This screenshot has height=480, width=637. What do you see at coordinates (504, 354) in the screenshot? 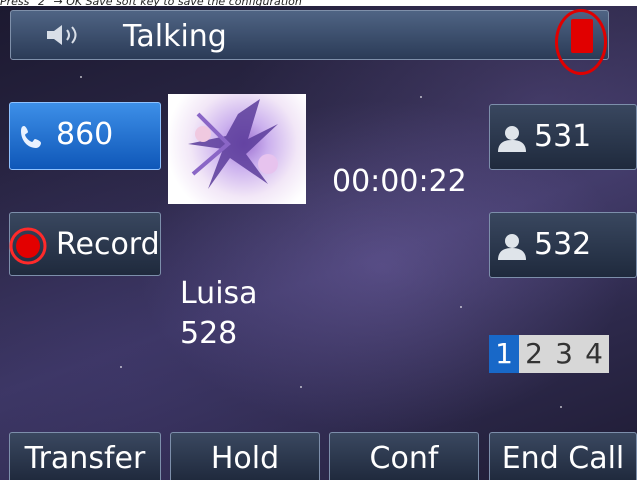
I see `page-1: 1` at bounding box center [504, 354].